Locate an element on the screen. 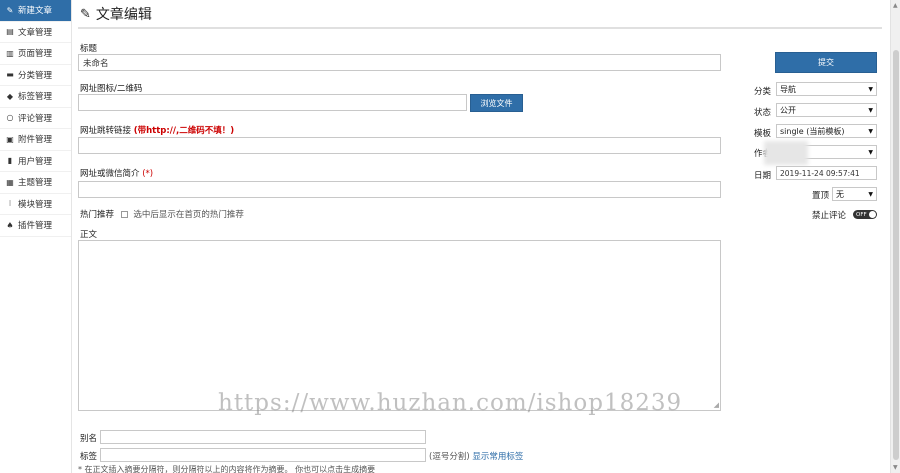 The width and height of the screenshot is (900, 473). sidebar-item-tags: ◆ 标签管理 is located at coordinates (35, 97).